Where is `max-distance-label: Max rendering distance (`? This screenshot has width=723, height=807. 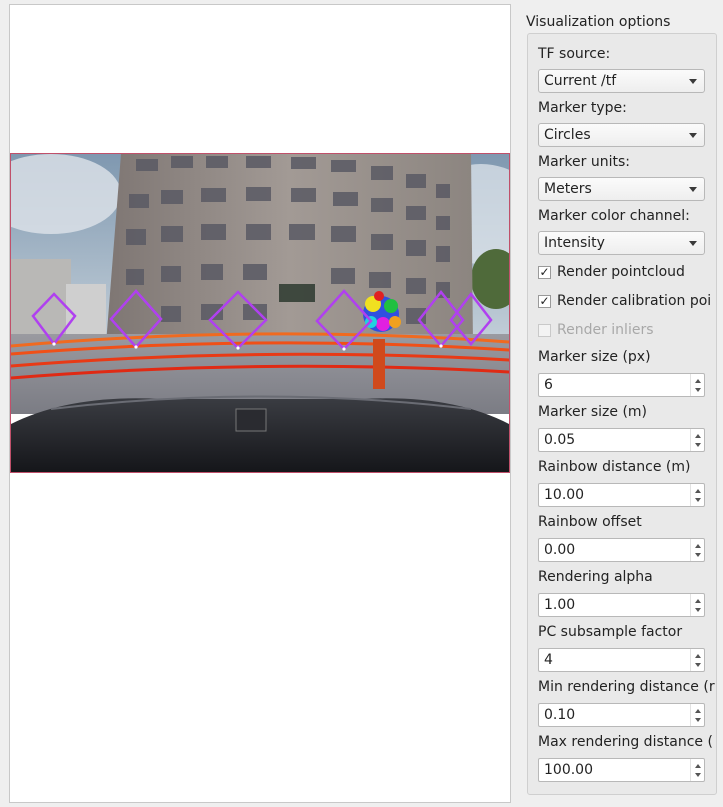 max-distance-label: Max rendering distance ( is located at coordinates (625, 742).